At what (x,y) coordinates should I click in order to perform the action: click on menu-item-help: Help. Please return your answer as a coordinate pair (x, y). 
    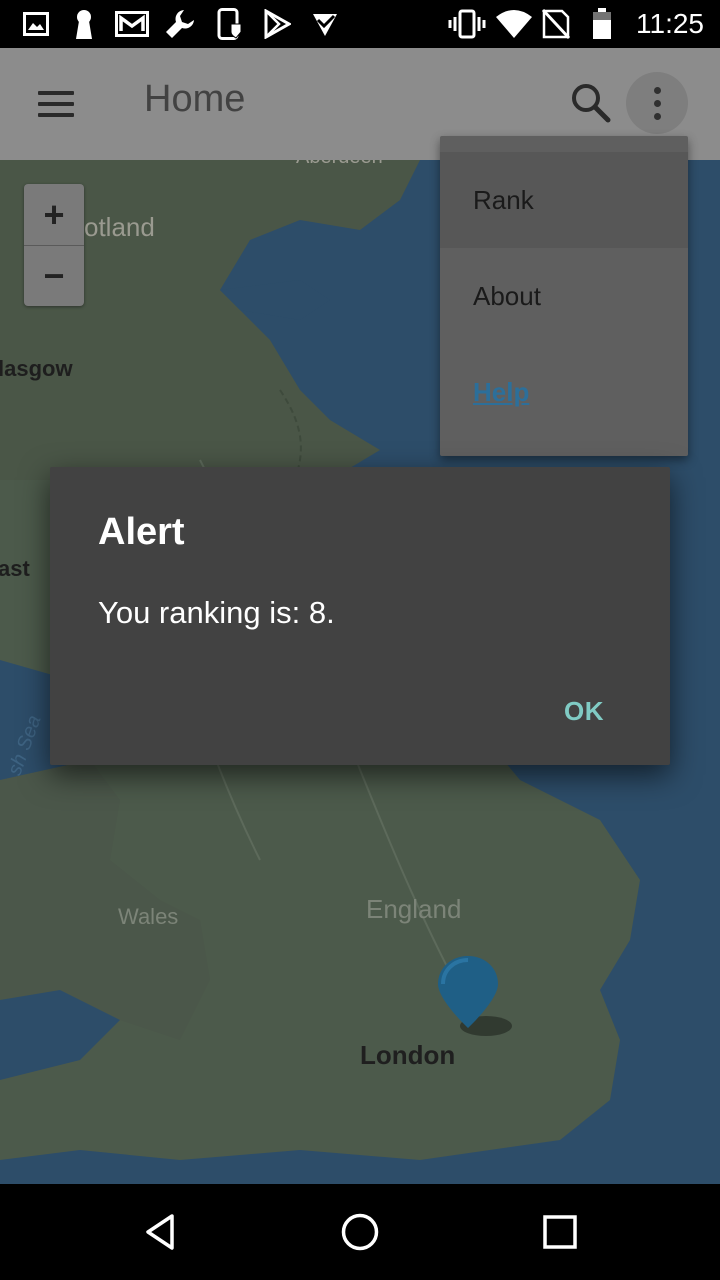
    Looking at the image, I should click on (564, 392).